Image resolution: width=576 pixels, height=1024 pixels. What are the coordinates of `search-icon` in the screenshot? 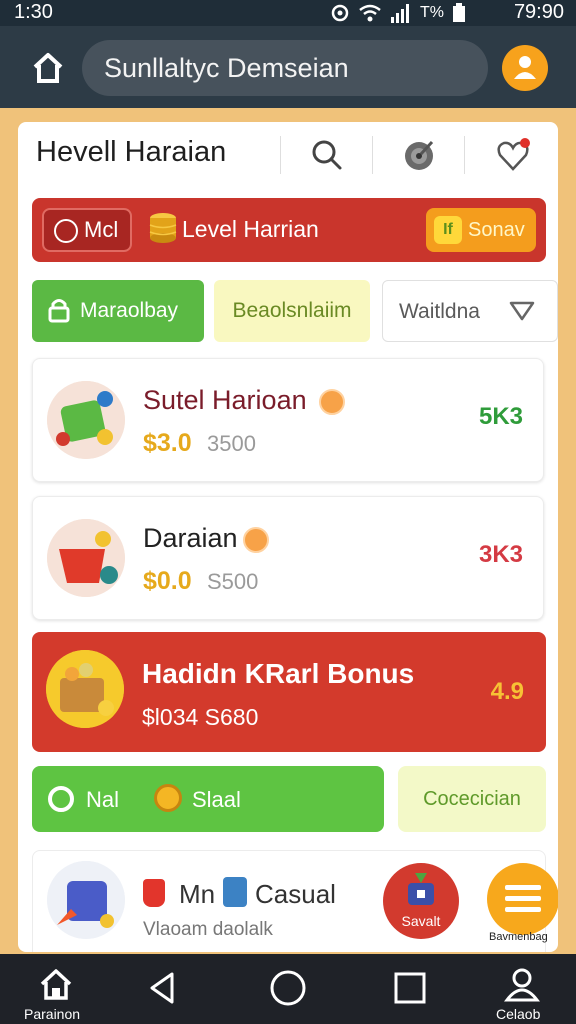 It's located at (327, 155).